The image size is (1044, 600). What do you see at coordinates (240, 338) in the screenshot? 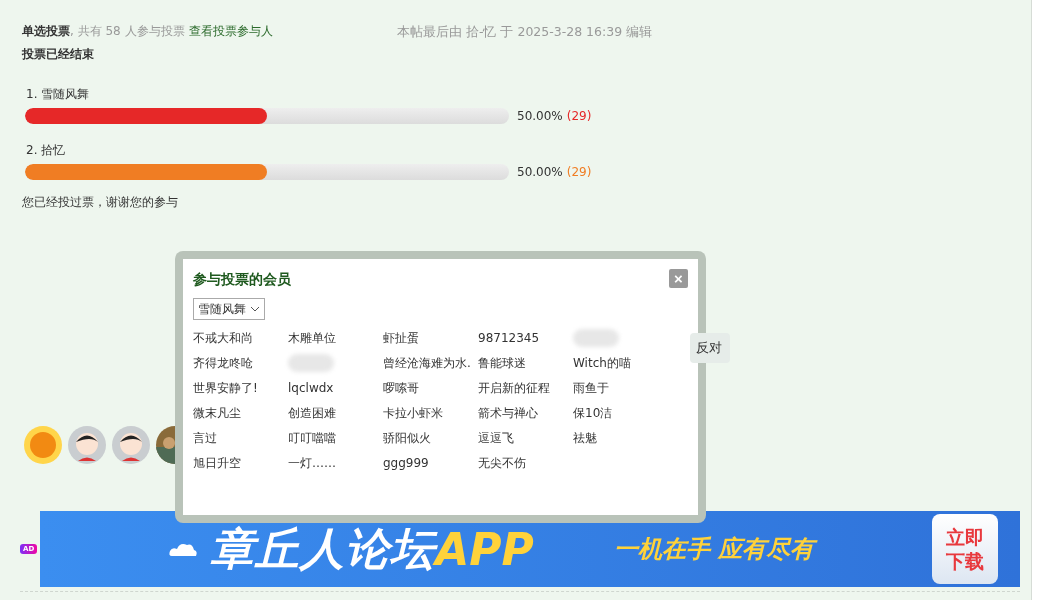
I see `member-name: 不戒大和尚` at bounding box center [240, 338].